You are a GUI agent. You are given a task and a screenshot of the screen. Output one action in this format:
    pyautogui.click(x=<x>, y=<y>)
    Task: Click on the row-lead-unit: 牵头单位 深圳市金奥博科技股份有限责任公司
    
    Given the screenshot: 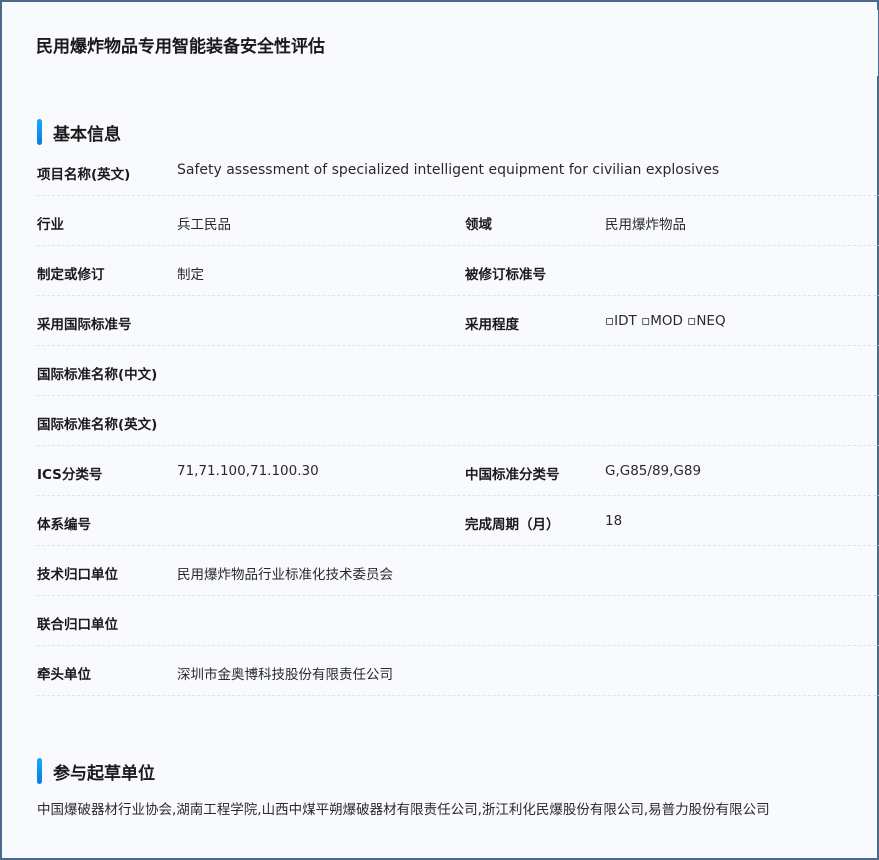 What is the action you would take?
    pyautogui.click(x=458, y=671)
    